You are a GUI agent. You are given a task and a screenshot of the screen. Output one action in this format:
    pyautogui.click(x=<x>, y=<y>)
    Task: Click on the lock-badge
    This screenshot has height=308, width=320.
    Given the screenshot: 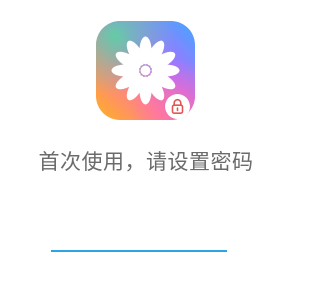 What is the action you would take?
    pyautogui.click(x=177, y=106)
    